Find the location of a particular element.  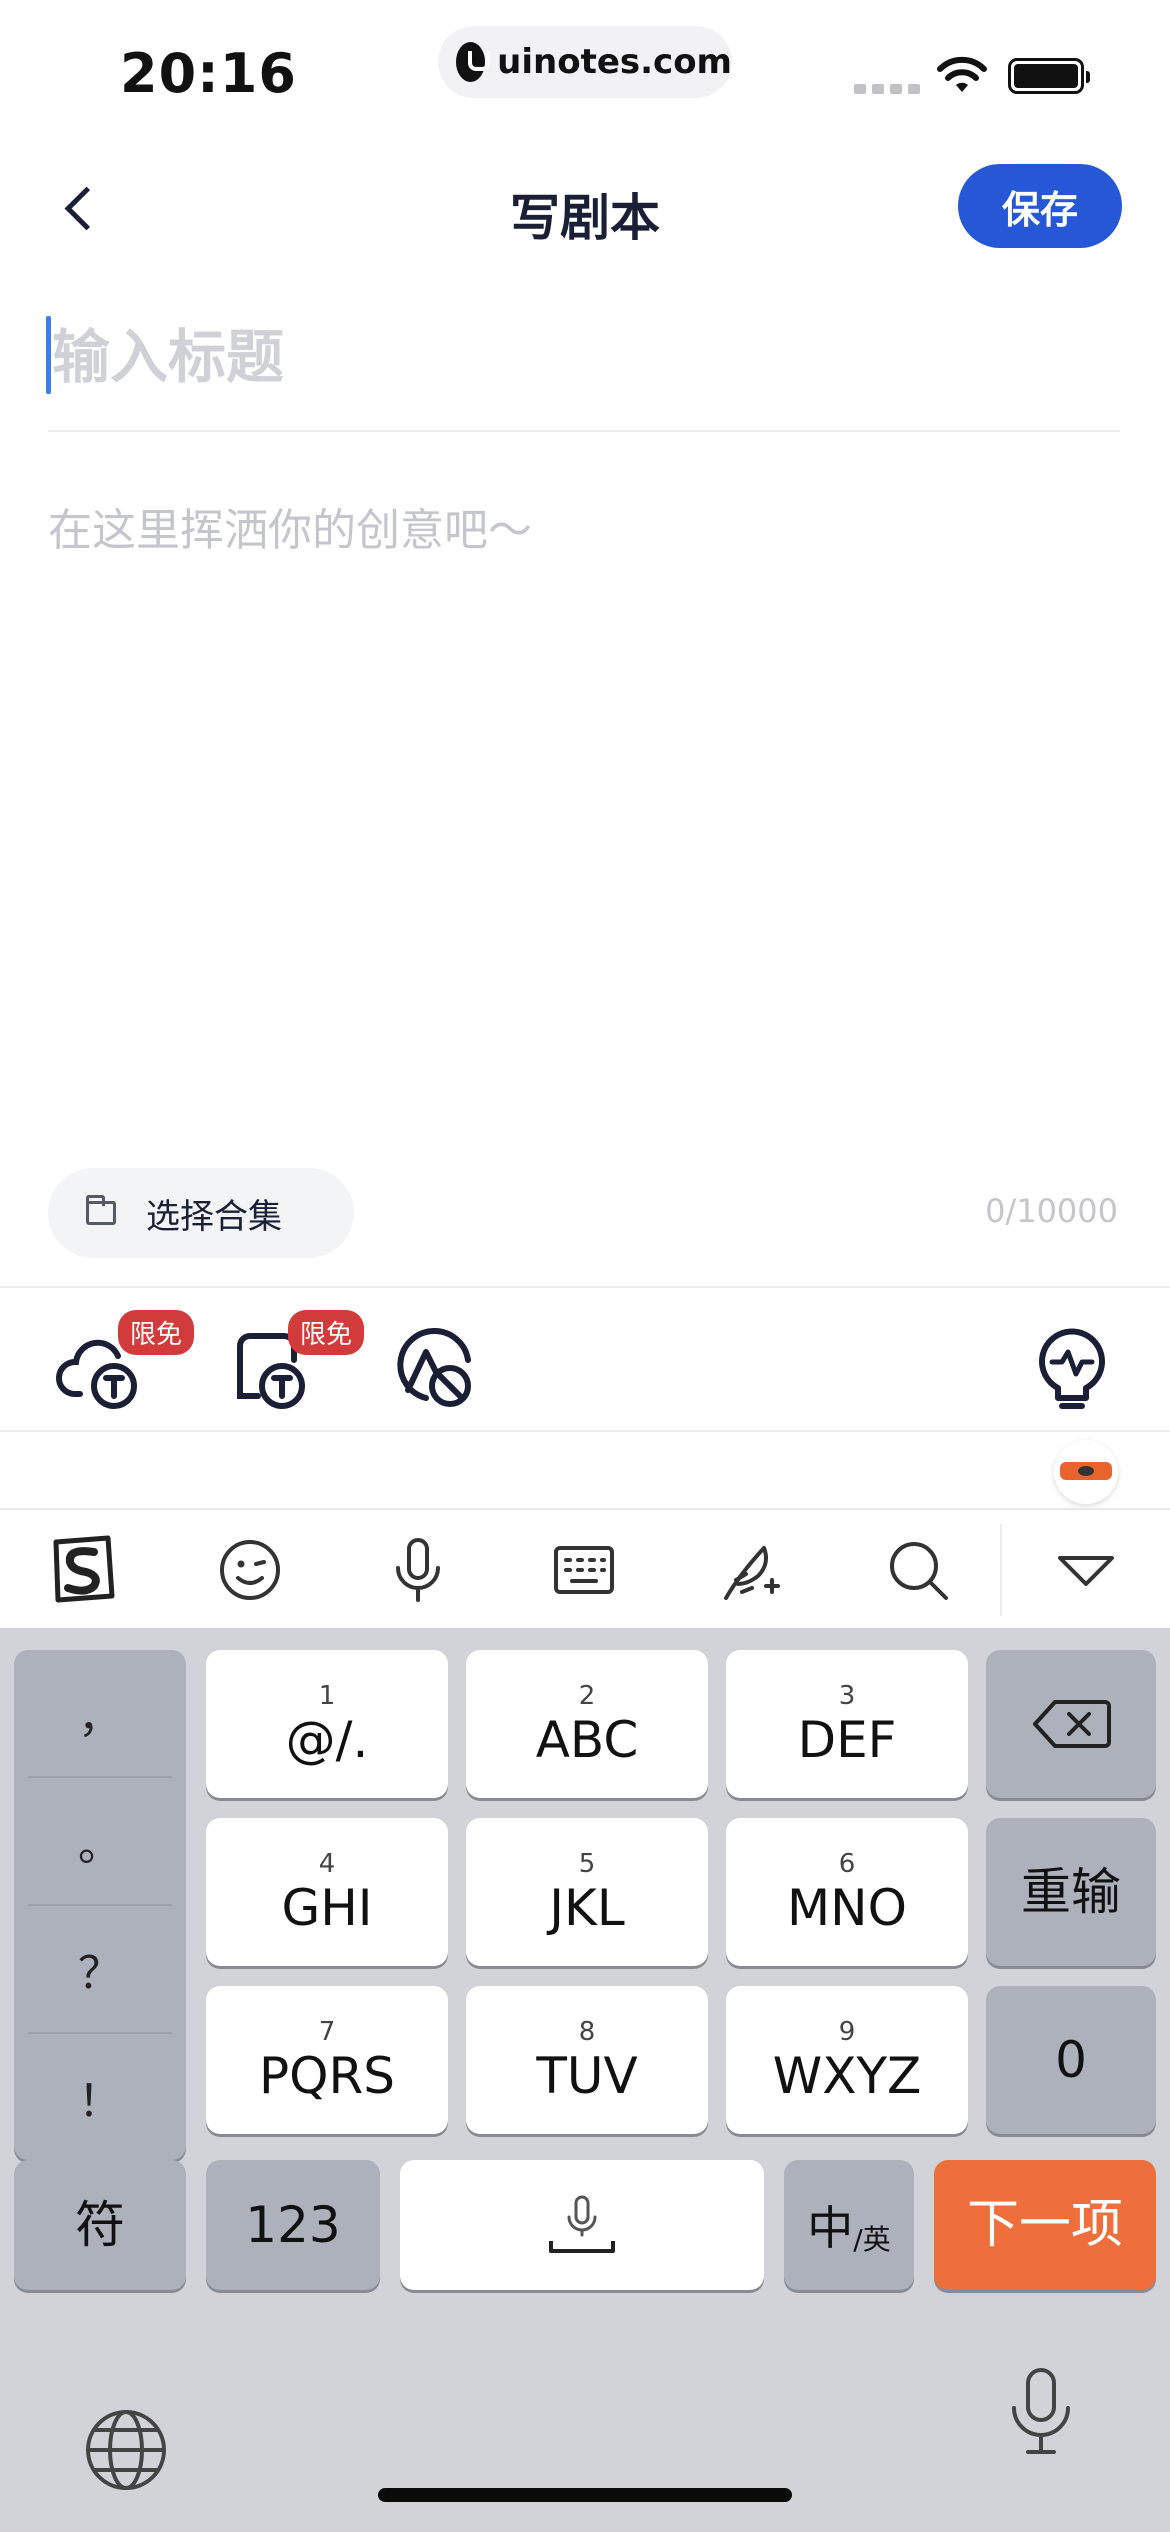

key-7: 7 PQRS is located at coordinates (327, 2060).